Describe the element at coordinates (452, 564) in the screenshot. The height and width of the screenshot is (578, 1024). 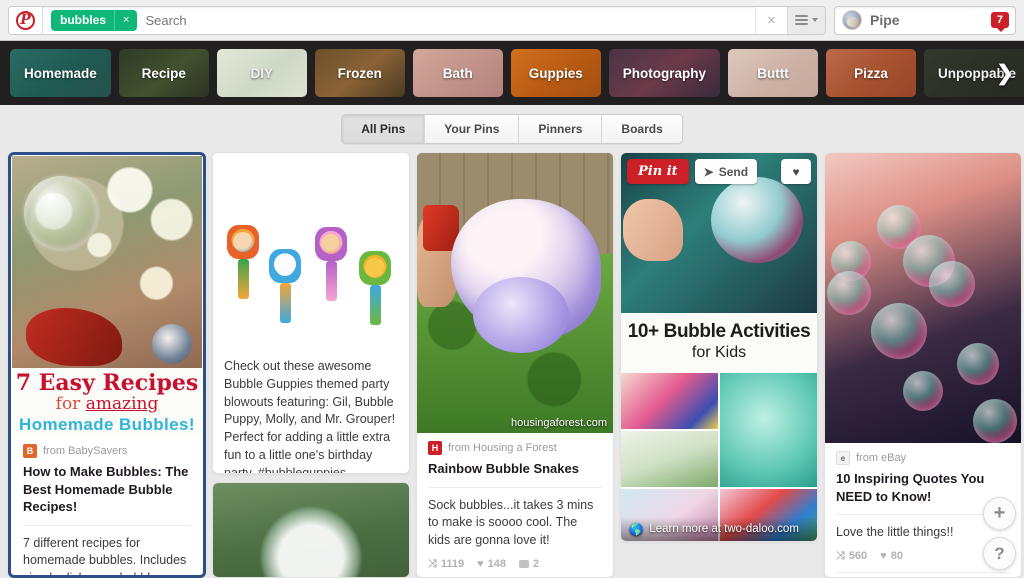
I see `repin-count: 1119` at that location.